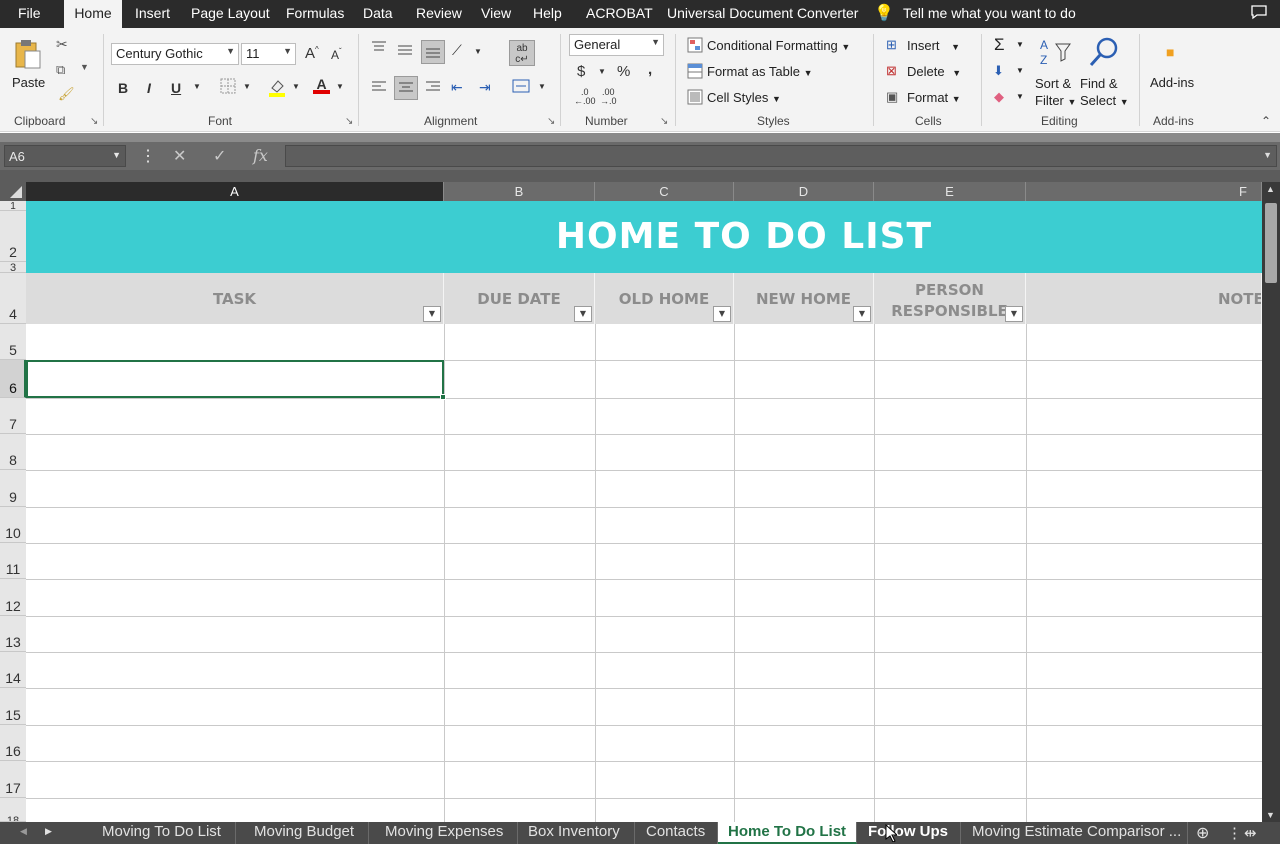 The height and width of the screenshot is (844, 1280). Describe the element at coordinates (1270, 189) in the screenshot. I see `scroll-up-icon: ▲` at that location.